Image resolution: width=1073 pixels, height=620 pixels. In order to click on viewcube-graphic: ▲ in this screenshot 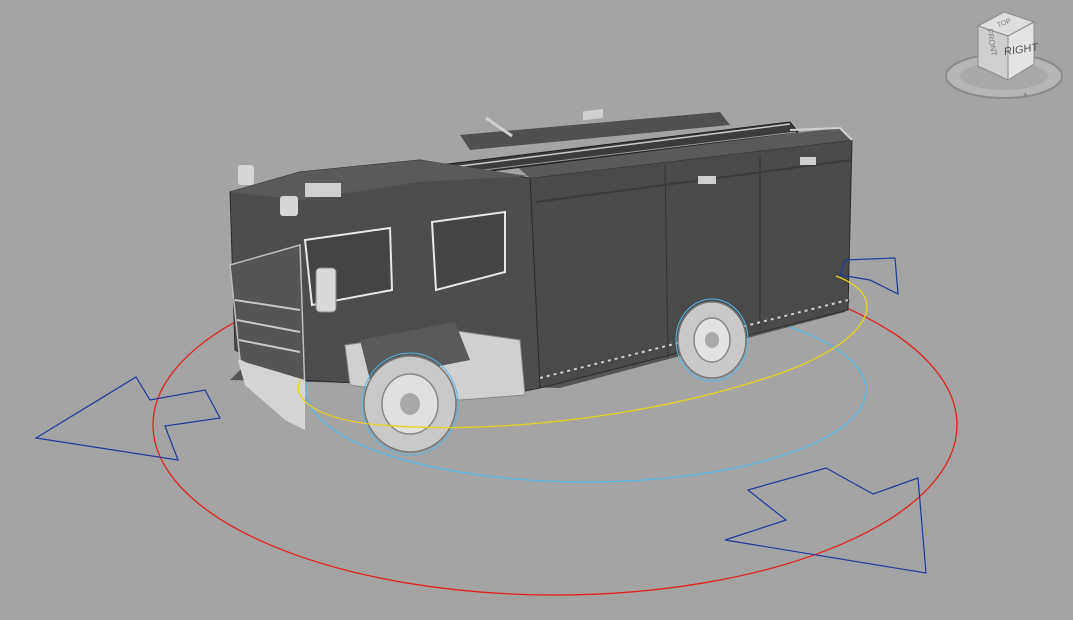, I will do `click(1004, 55)`.